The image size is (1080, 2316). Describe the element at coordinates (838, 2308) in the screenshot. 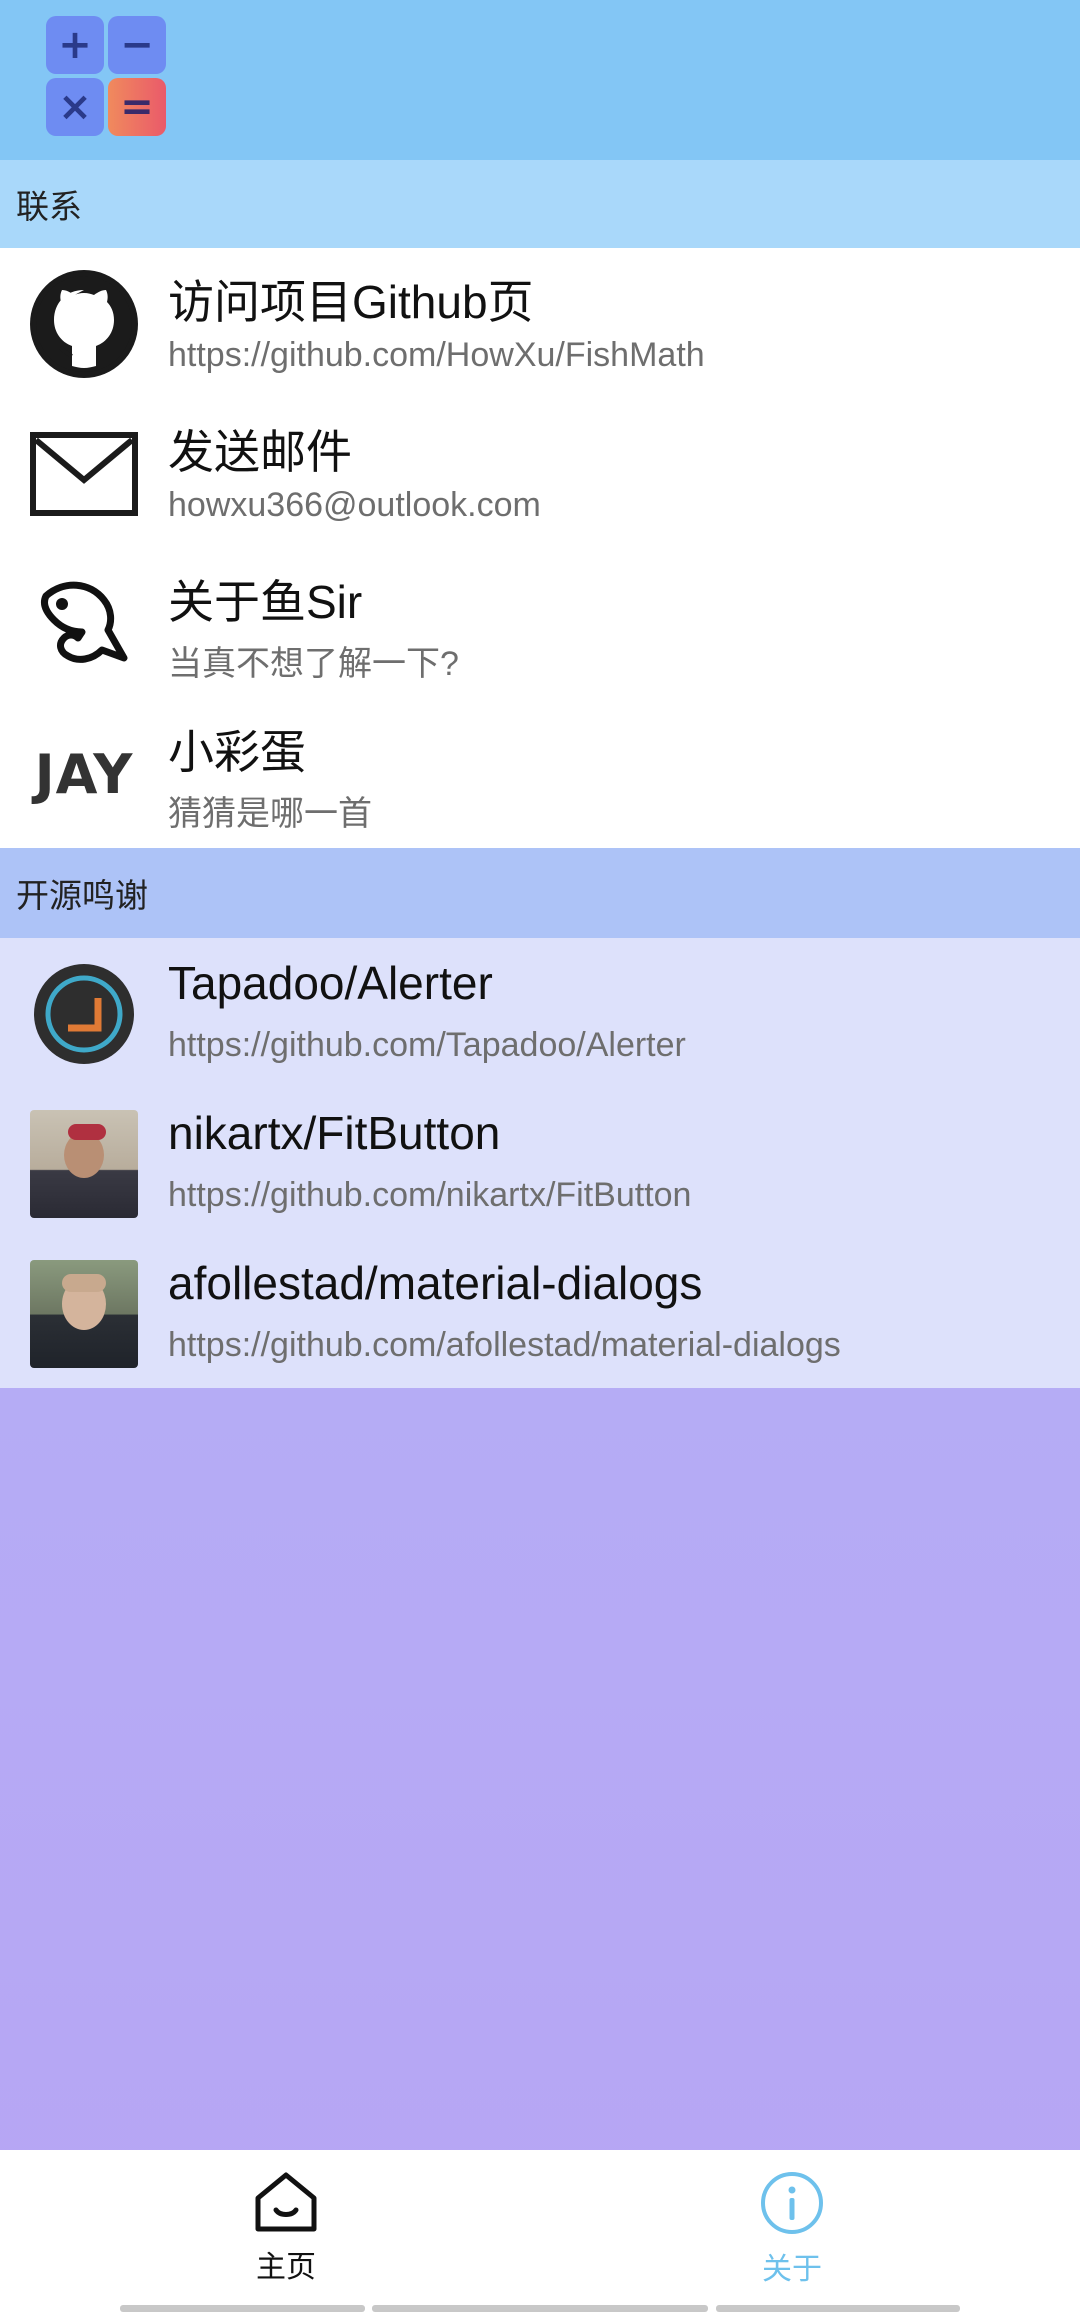

I see `nav-indicator-right` at that location.